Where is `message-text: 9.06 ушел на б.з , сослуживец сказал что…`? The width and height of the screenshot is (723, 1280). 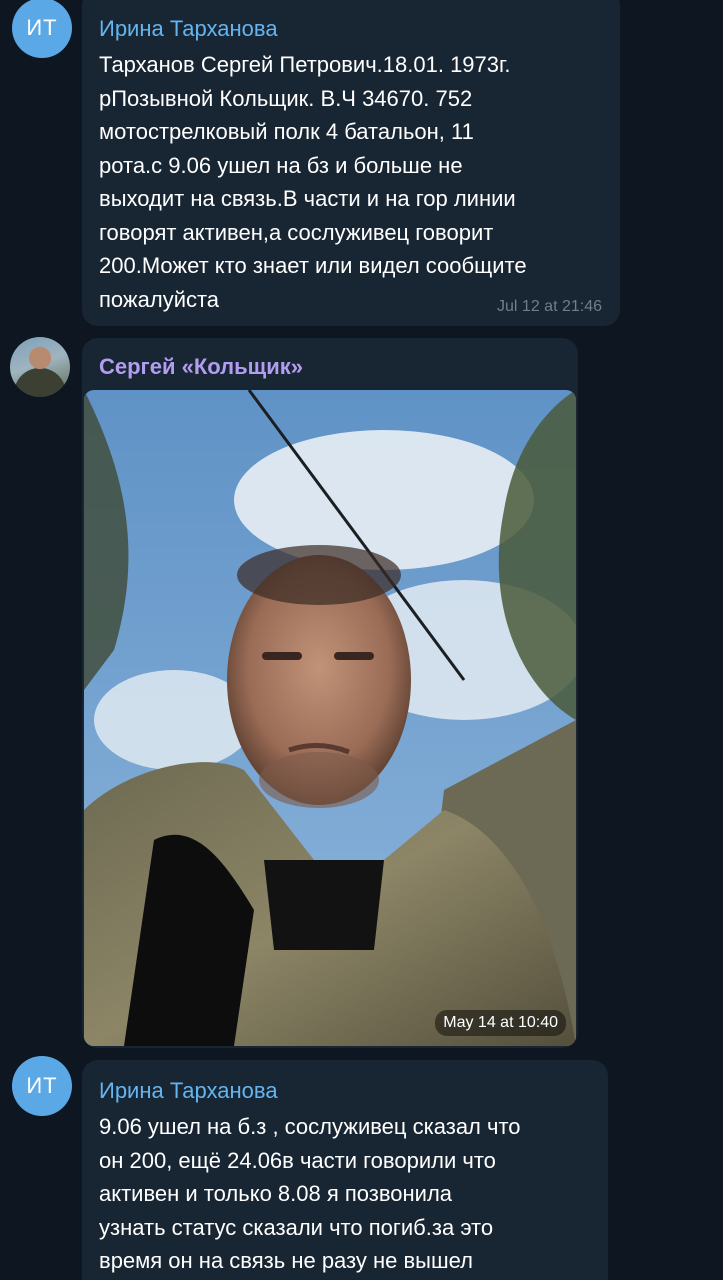 message-text: 9.06 ушел на б.з , сослуживец сказал что… is located at coordinates (310, 1193).